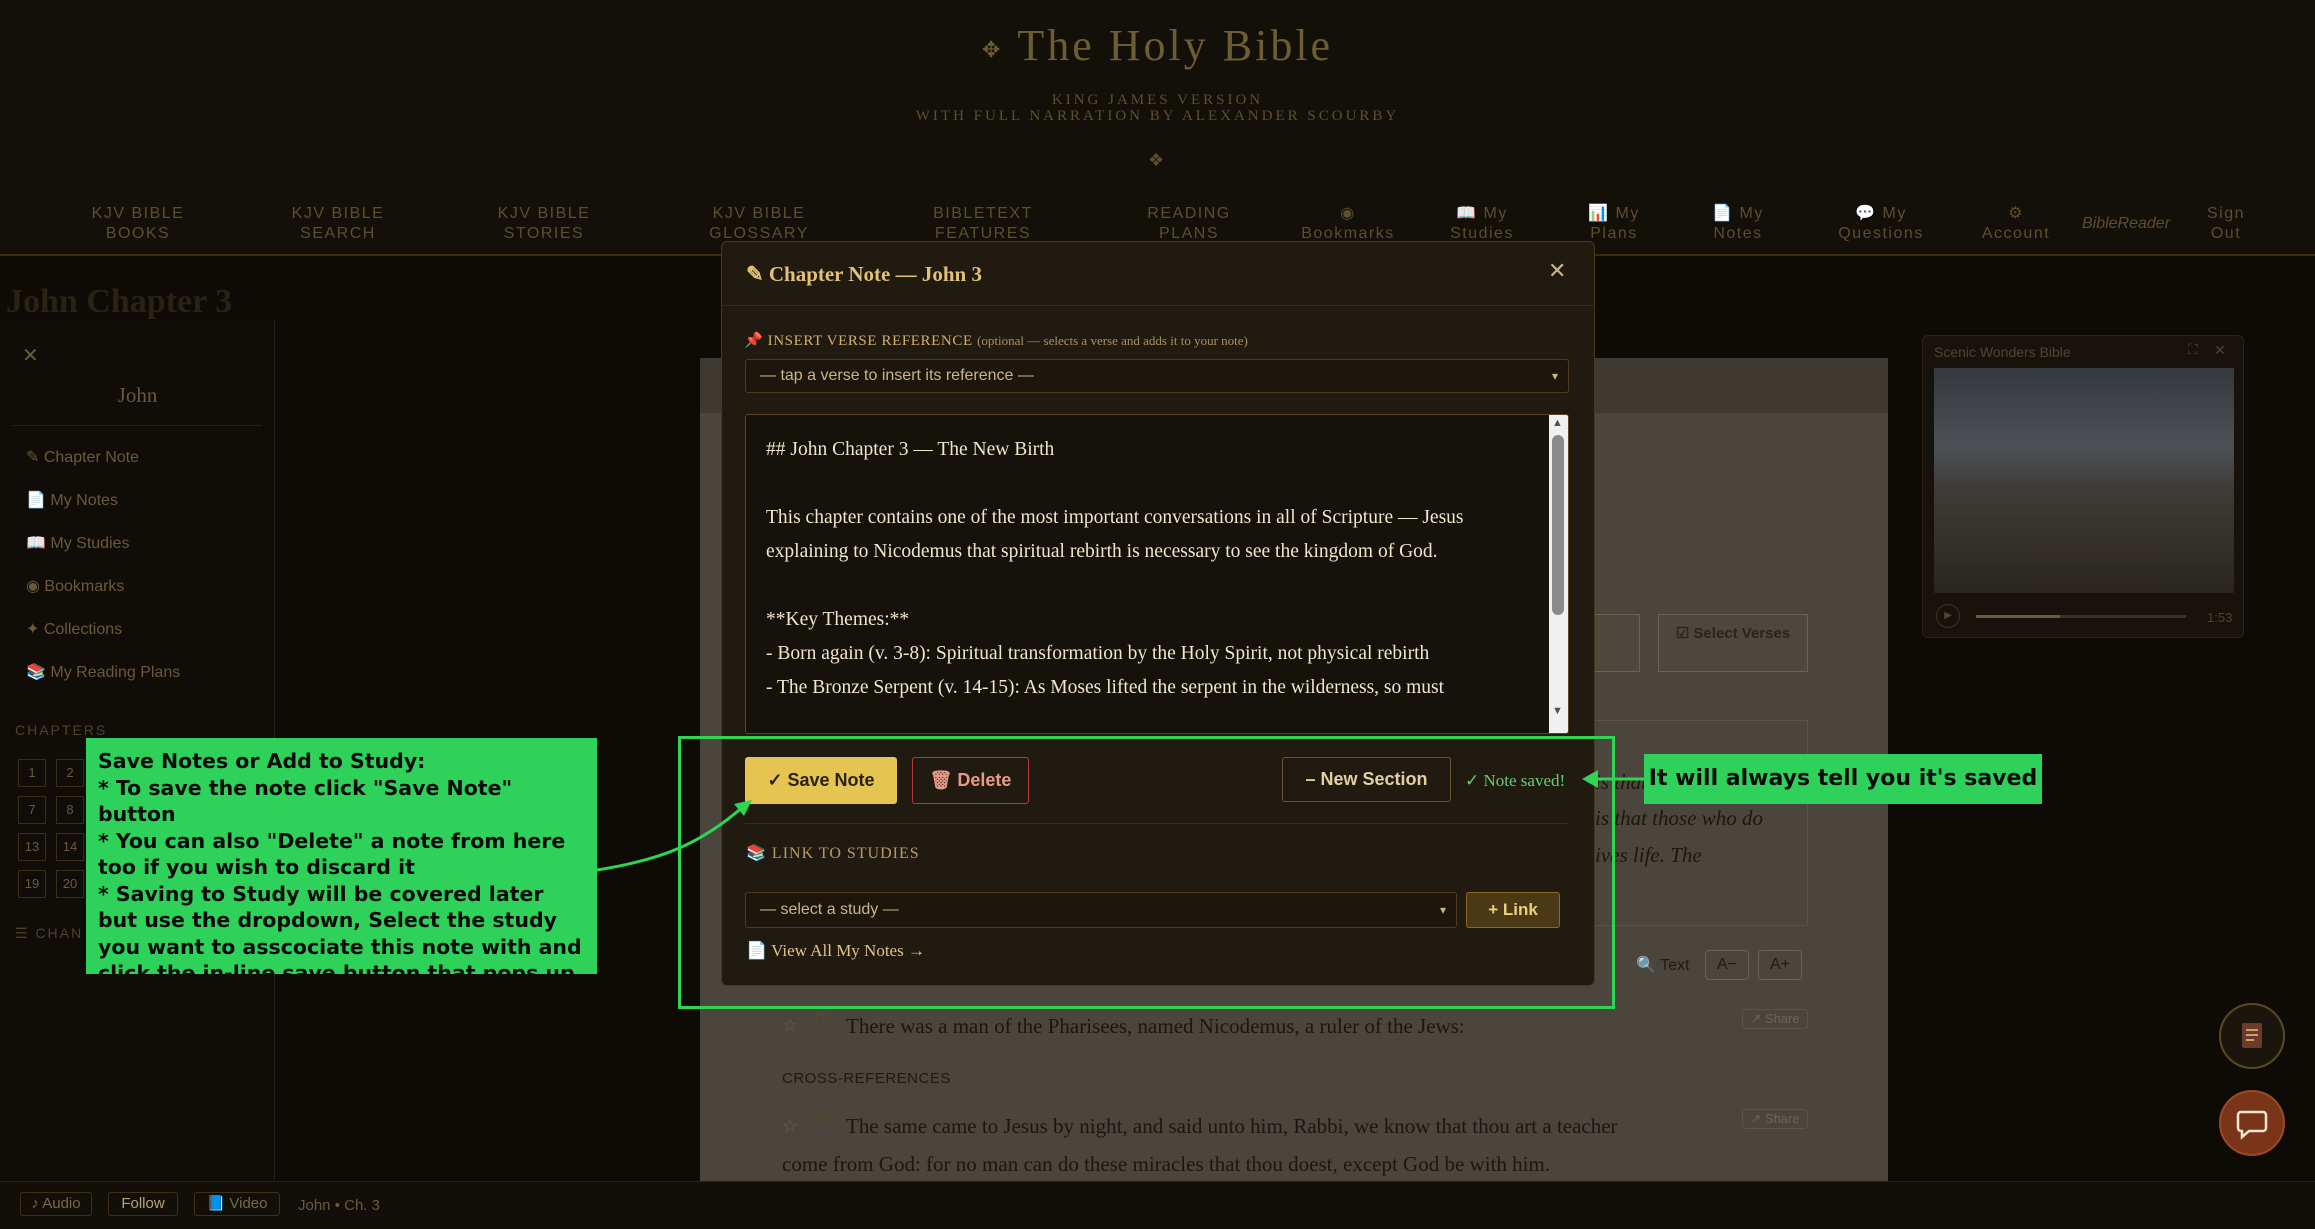  Describe the element at coordinates (1590, 779) in the screenshot. I see `annotation-arrowhead-right` at that location.